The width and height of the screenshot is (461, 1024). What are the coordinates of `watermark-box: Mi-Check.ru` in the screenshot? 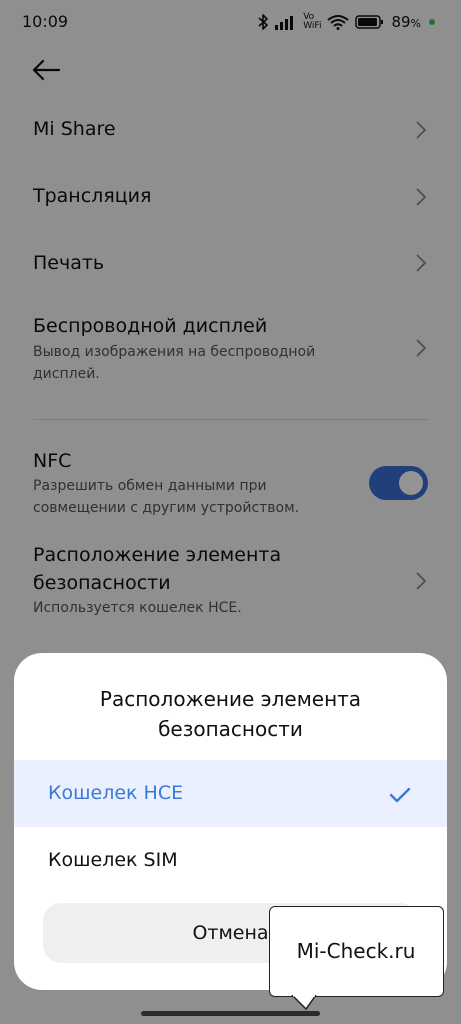 It's located at (356, 951).